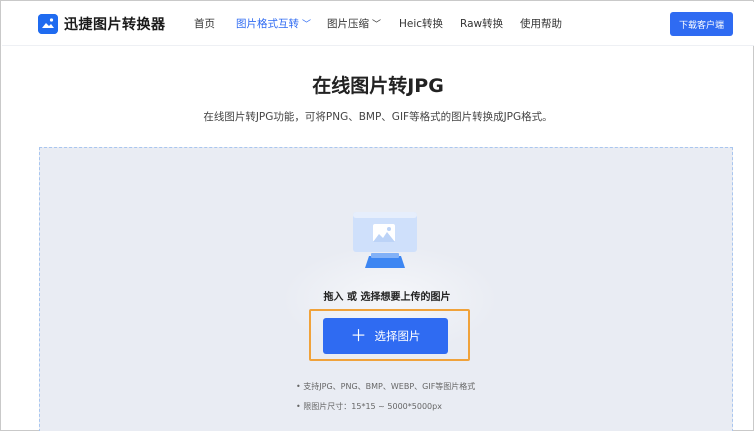  I want to click on nav-label: Heic转换, so click(421, 24).